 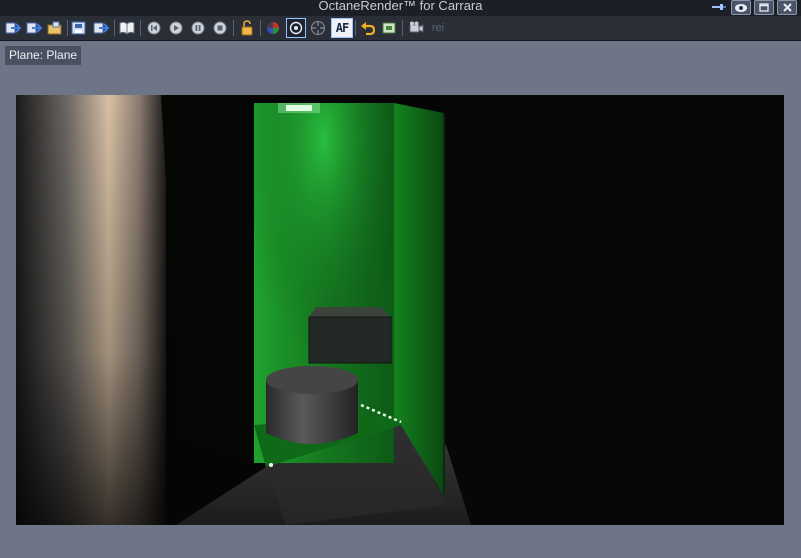 I want to click on pin-icon, so click(x=719, y=6).